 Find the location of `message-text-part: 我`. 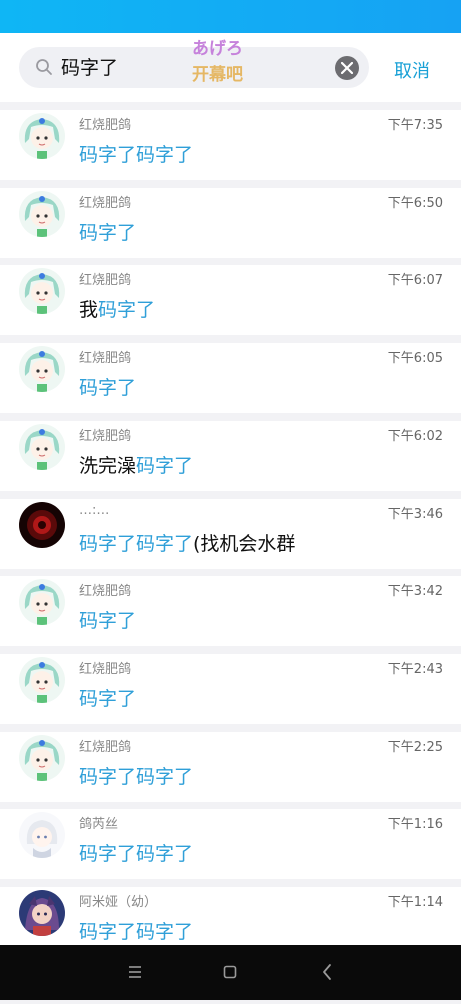

message-text-part: 我 is located at coordinates (89, 310).